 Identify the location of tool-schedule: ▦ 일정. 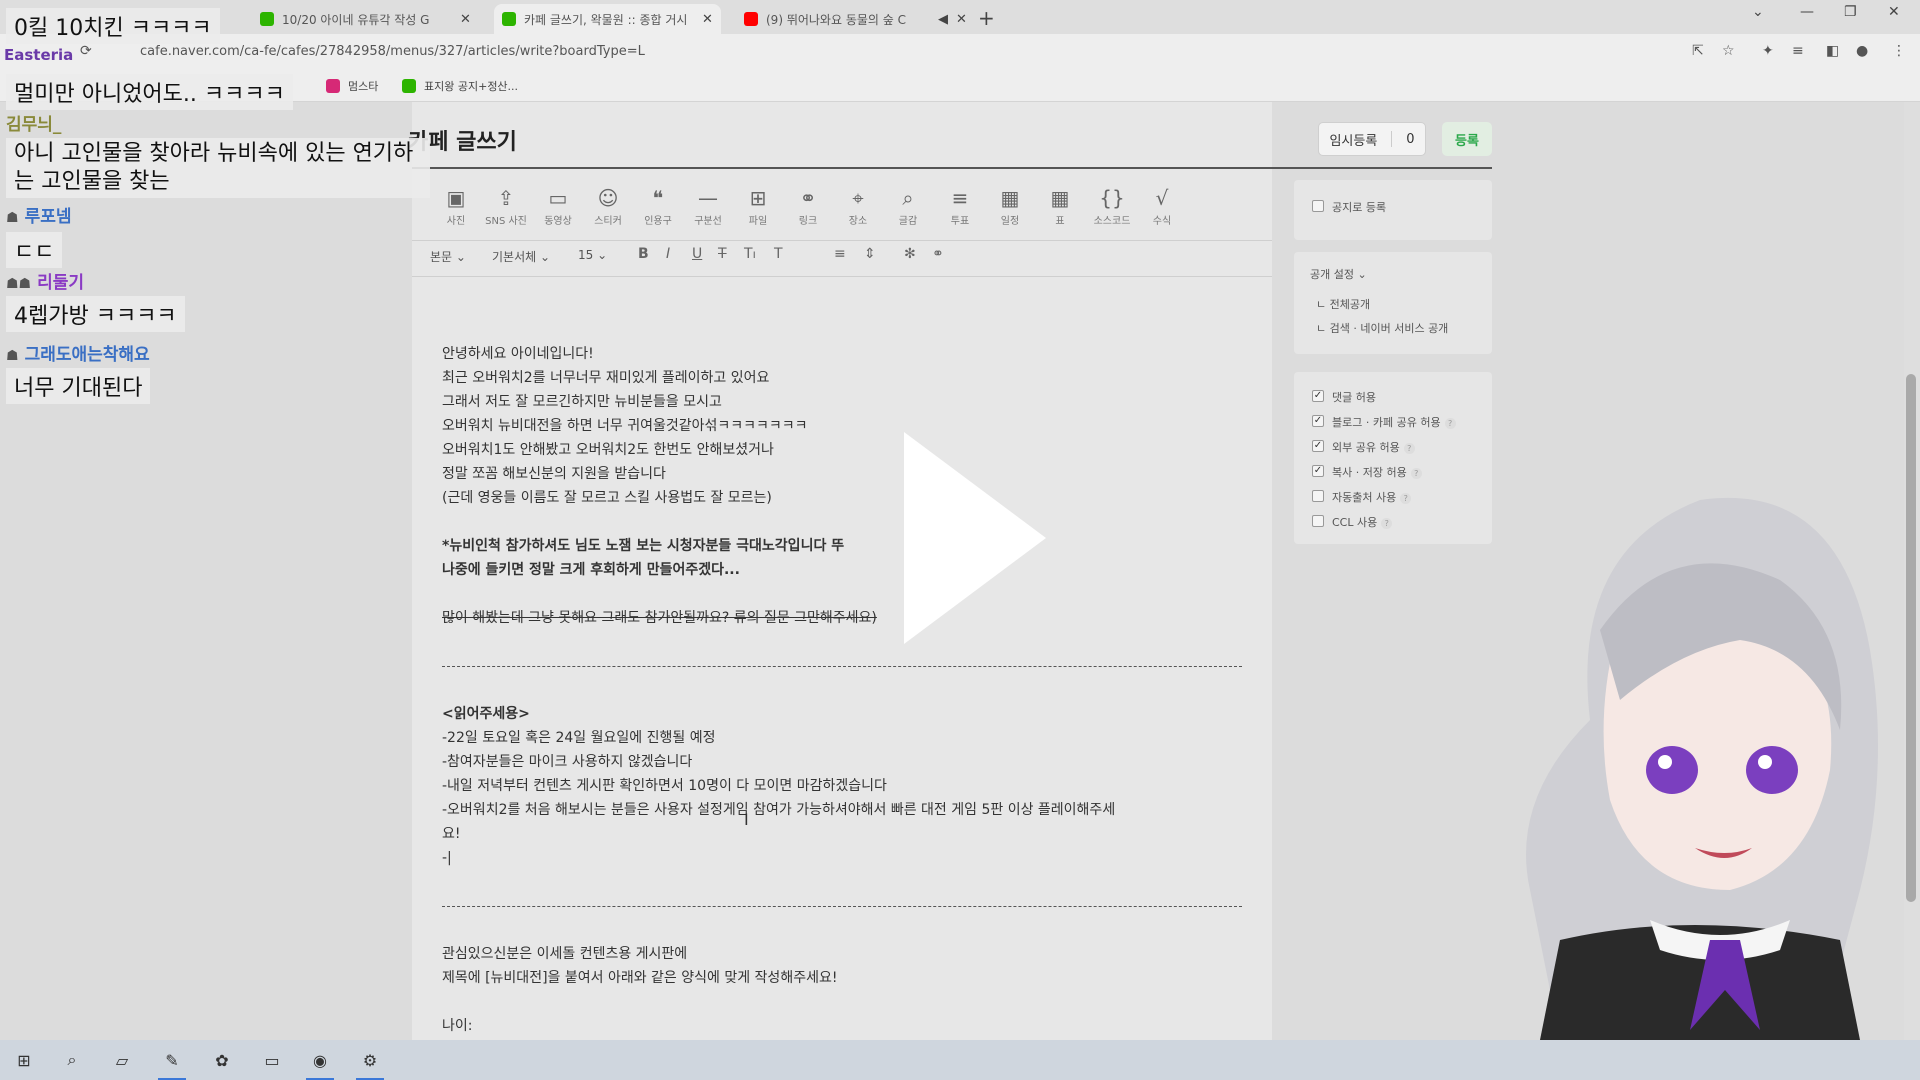
(1010, 205).